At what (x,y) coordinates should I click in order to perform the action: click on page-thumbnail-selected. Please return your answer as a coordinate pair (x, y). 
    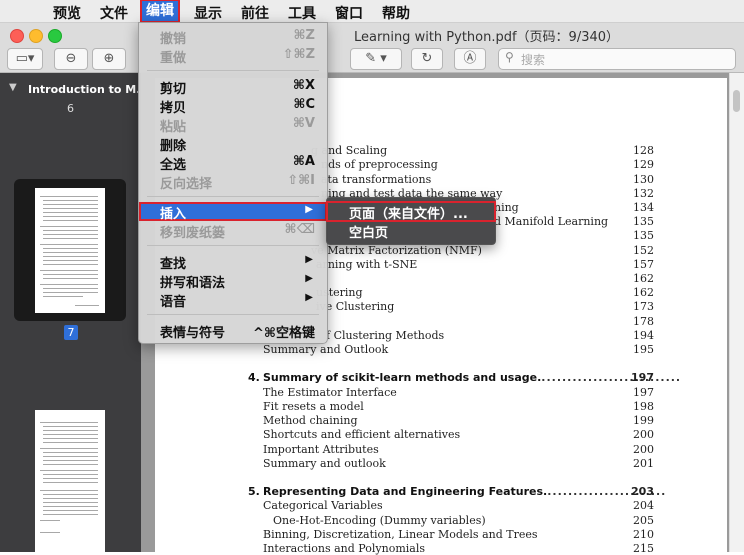
    Looking at the image, I should click on (70, 250).